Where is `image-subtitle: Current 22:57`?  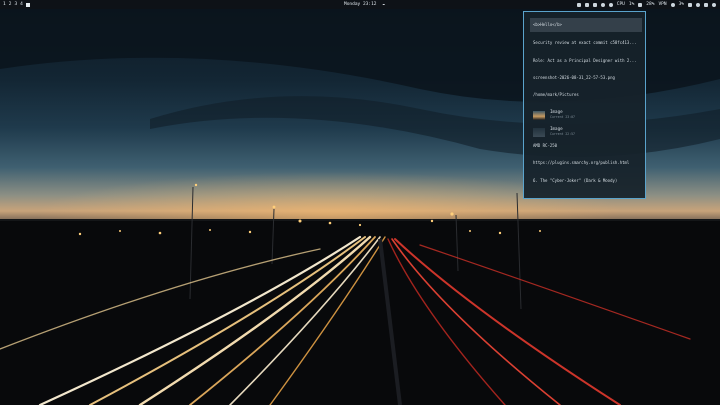
image-subtitle: Current 22:57 is located at coordinates (562, 134).